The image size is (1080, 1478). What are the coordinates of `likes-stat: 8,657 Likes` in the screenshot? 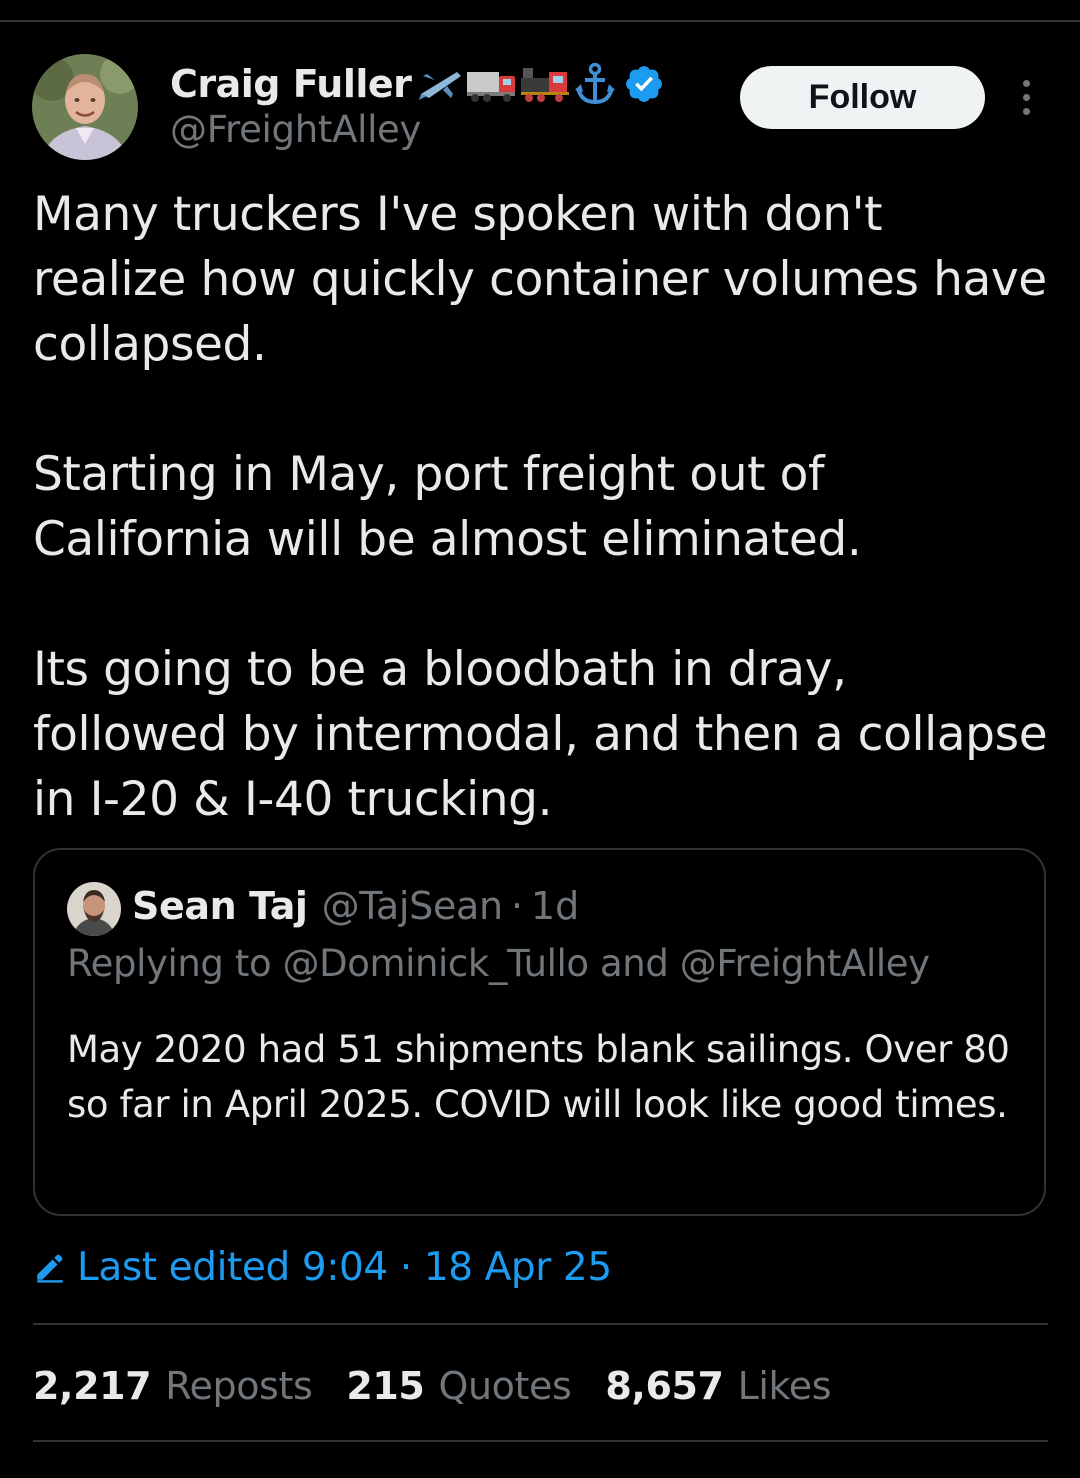 It's located at (718, 1386).